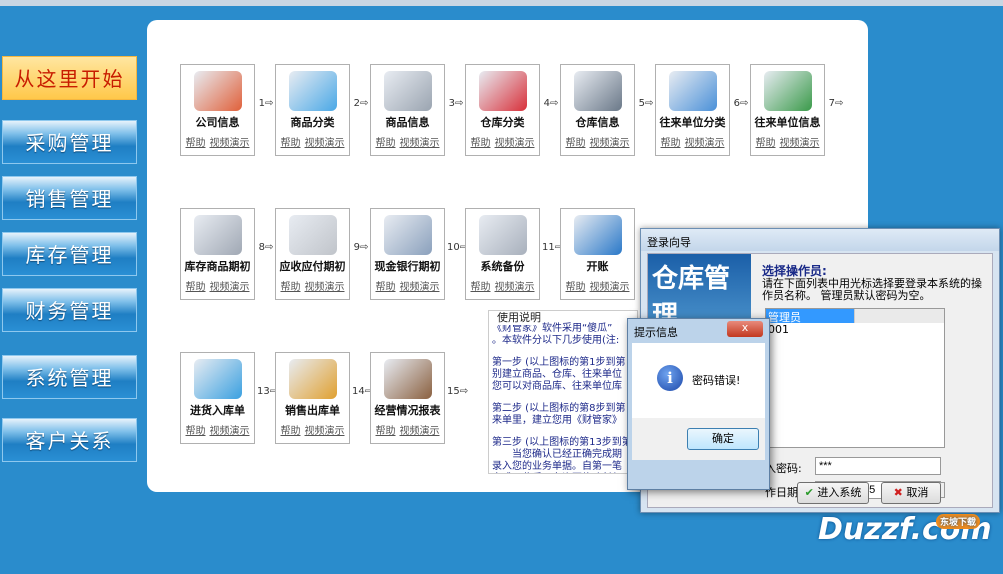 The width and height of the screenshot is (1003, 574). Describe the element at coordinates (698, 404) in the screenshot. I see `message-box: 提示信息 x i 密码错误! 确定` at that location.